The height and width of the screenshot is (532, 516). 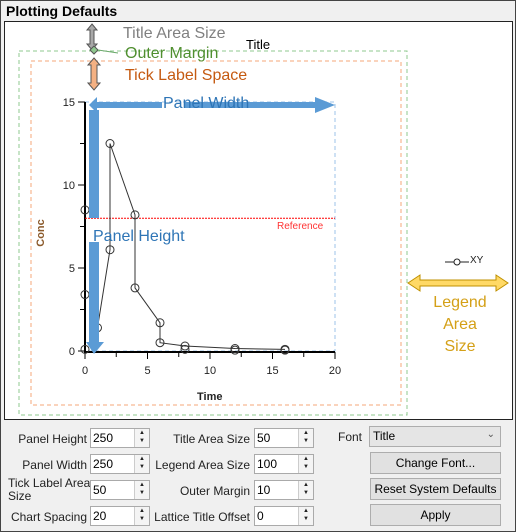 I want to click on y-tick-label: 10, so click(x=69, y=186).